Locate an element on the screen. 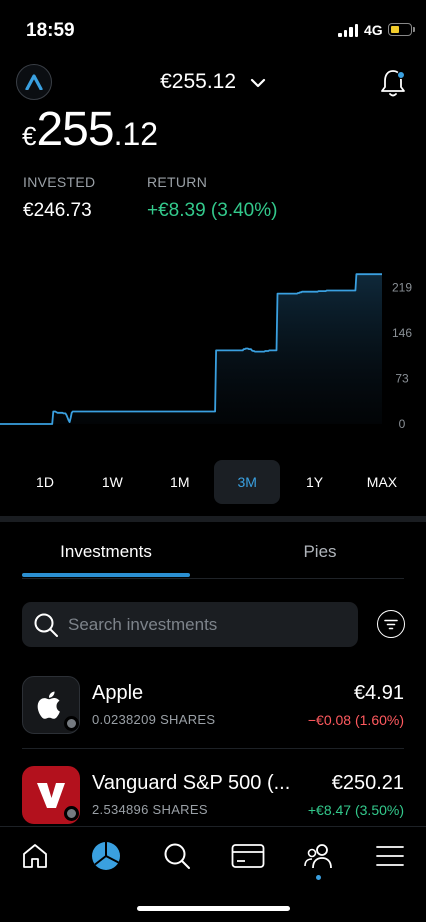 The height and width of the screenshot is (922, 426). search-bar is located at coordinates (190, 624).